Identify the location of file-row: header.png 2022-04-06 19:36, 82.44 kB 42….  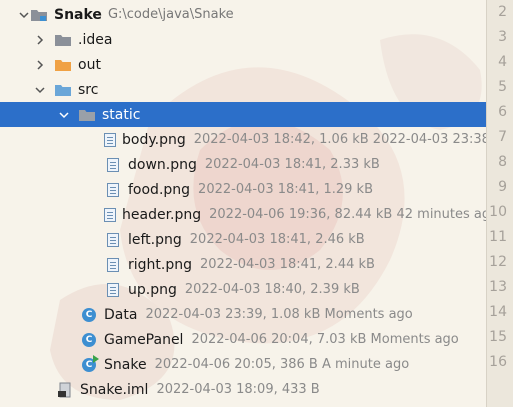
(243, 214).